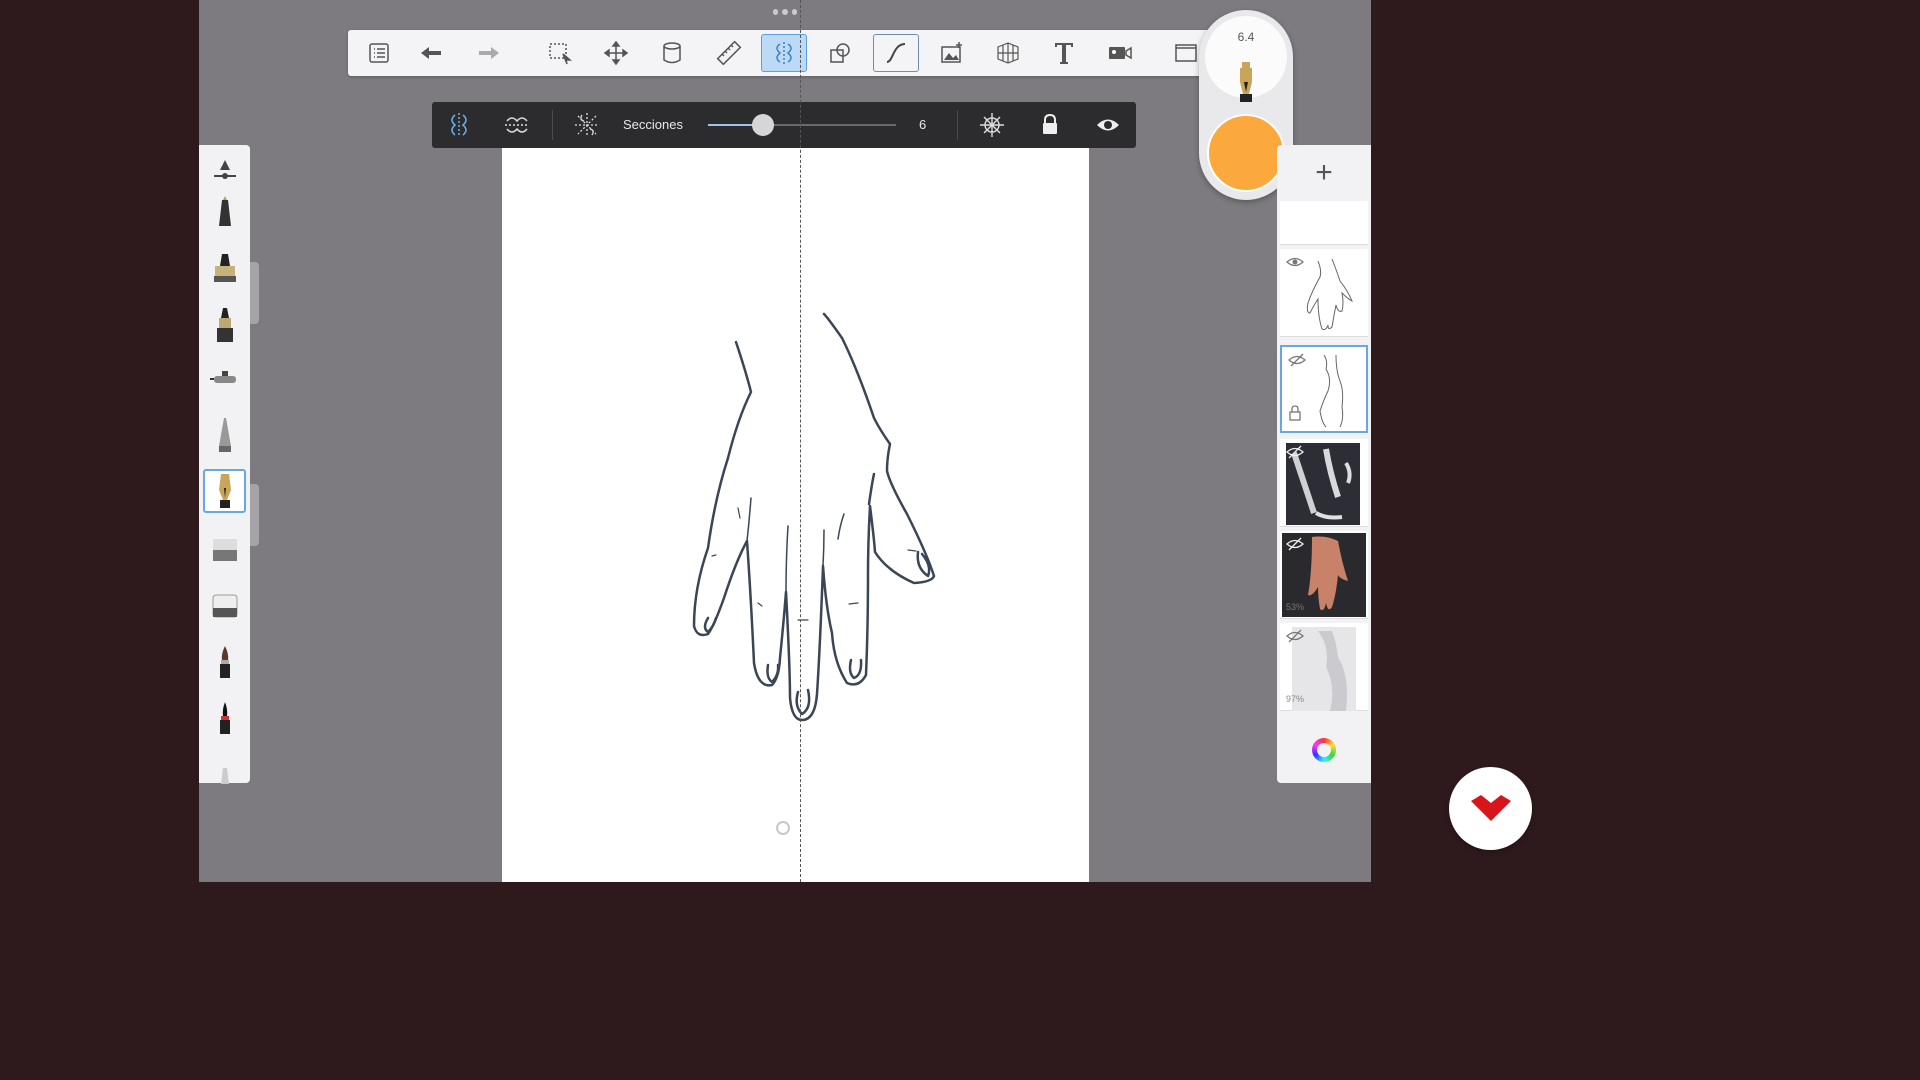  What do you see at coordinates (1246, 82) in the screenshot?
I see `fountain-pen-icon` at bounding box center [1246, 82].